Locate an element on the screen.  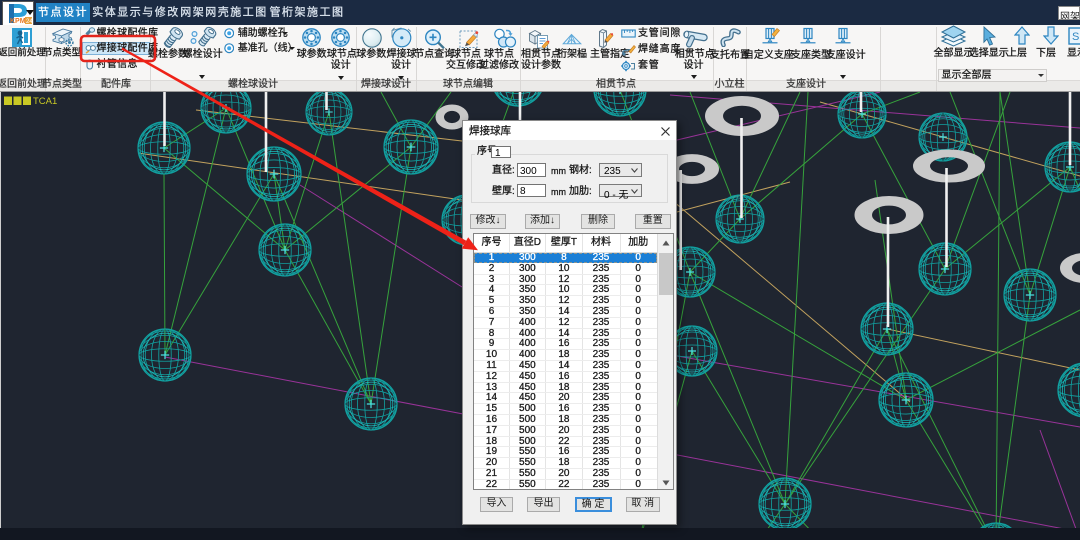
svg-text: KPM is located at coordinates (18, 21).